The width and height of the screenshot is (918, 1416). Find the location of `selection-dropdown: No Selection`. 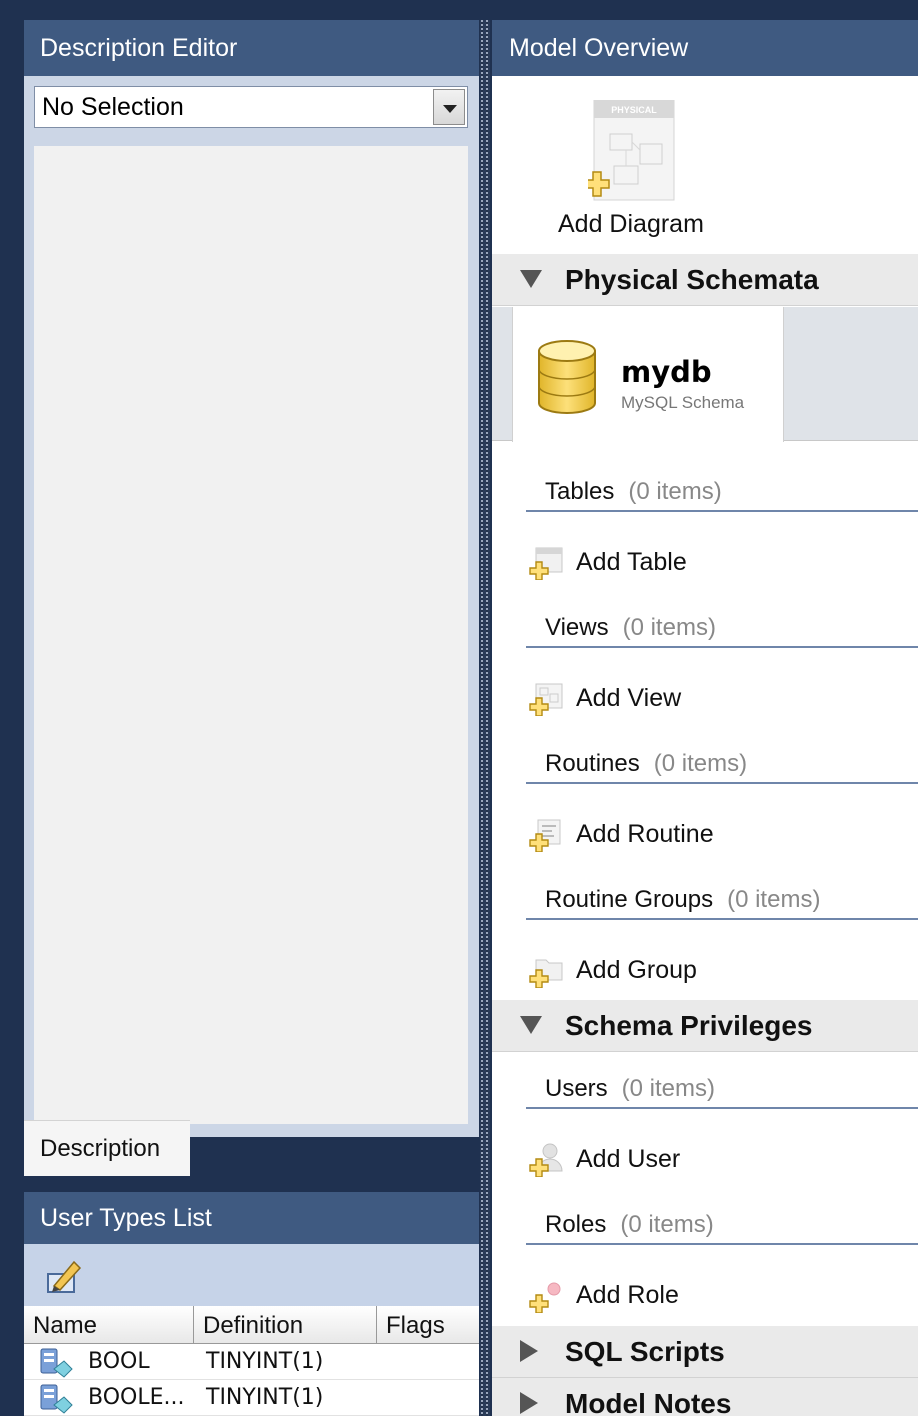

selection-dropdown: No Selection is located at coordinates (251, 107).